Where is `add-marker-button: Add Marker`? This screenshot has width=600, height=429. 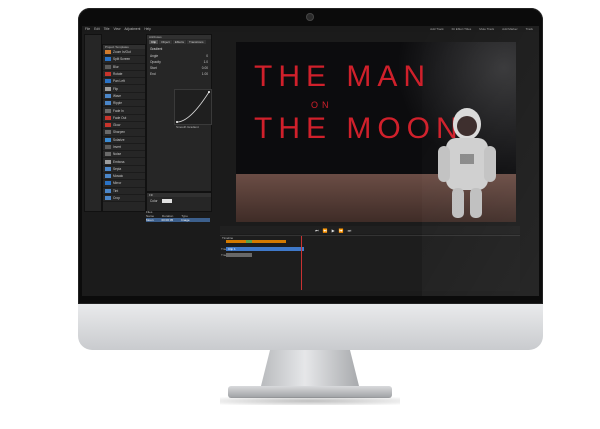
add-marker-button: Add Marker is located at coordinates (510, 29).